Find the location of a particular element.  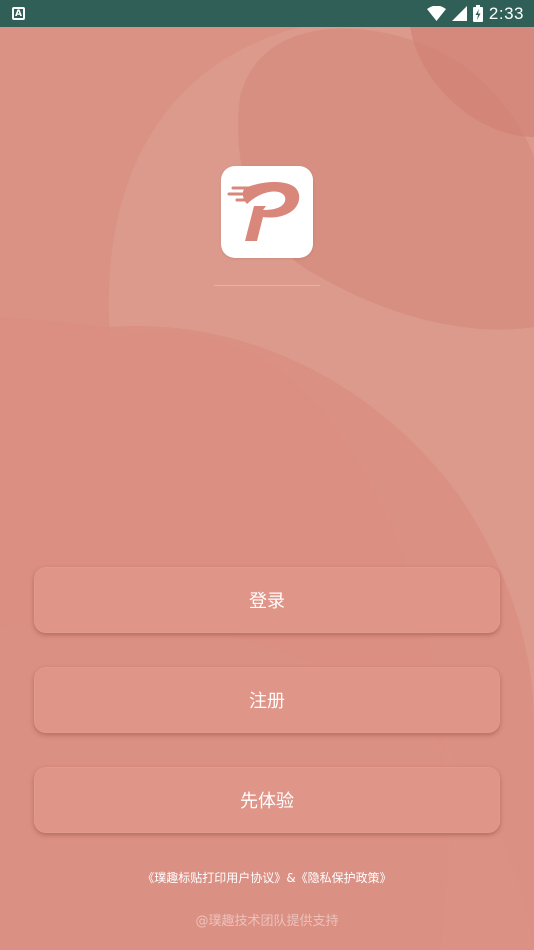

status-bar: A 2:33 is located at coordinates (267, 13).